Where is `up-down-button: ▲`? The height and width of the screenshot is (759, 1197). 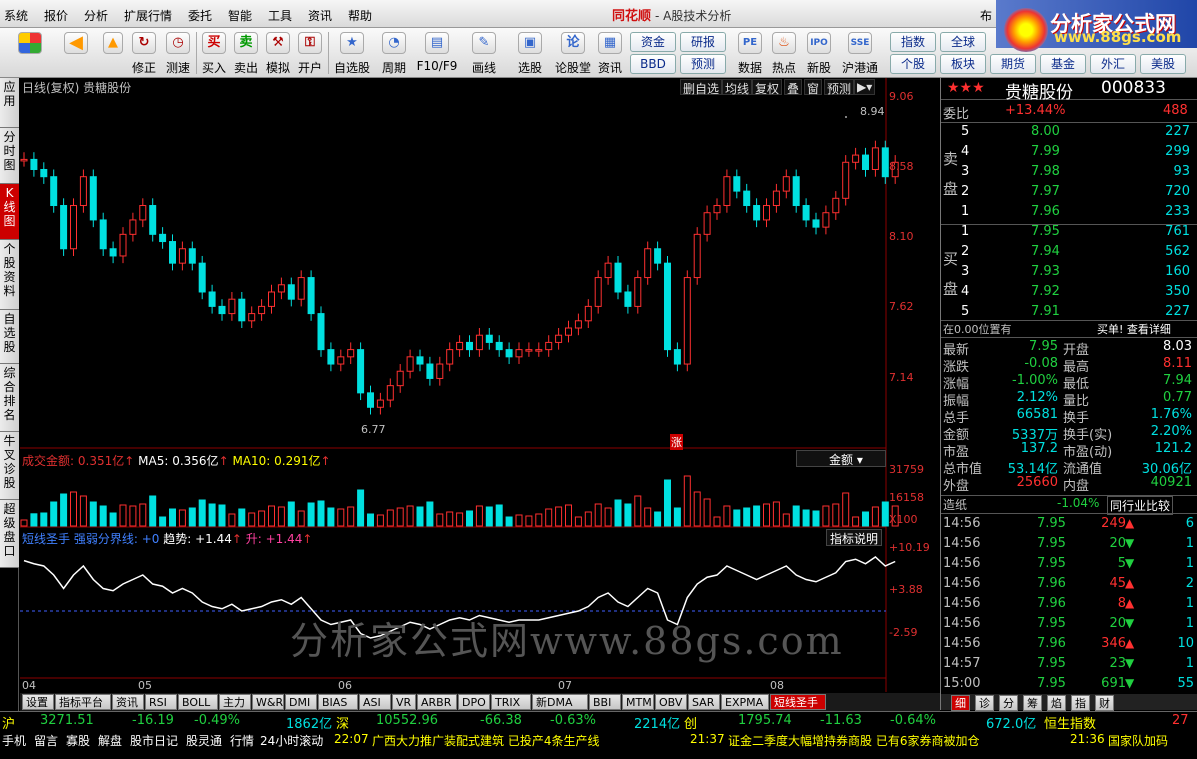
up-down-button: ▲ is located at coordinates (113, 53).